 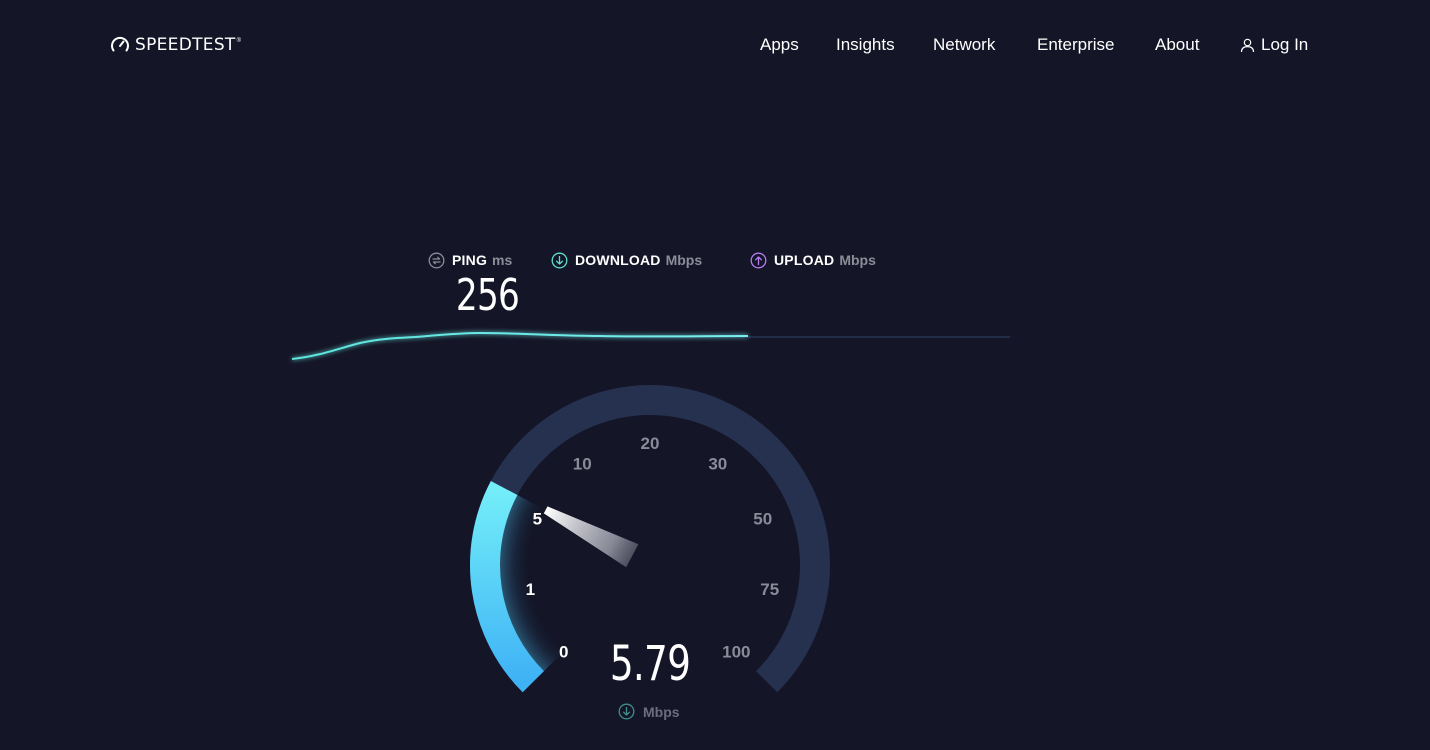 I want to click on gauge-tick-label: 1, so click(x=530, y=589).